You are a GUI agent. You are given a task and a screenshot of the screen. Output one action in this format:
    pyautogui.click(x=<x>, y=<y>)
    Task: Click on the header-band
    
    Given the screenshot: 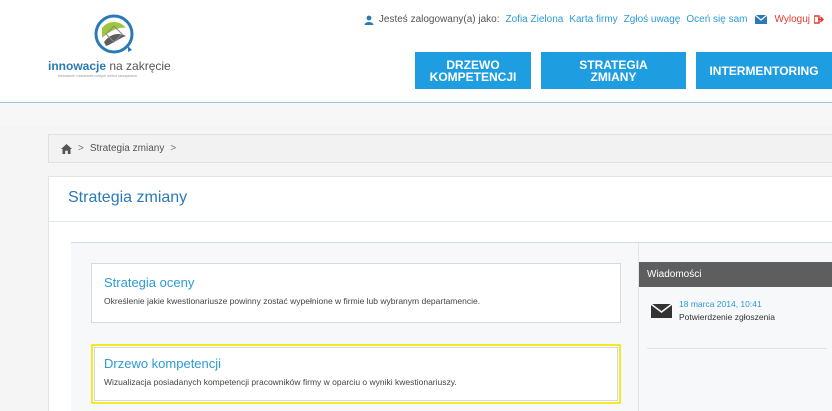 What is the action you would take?
    pyautogui.click(x=416, y=114)
    